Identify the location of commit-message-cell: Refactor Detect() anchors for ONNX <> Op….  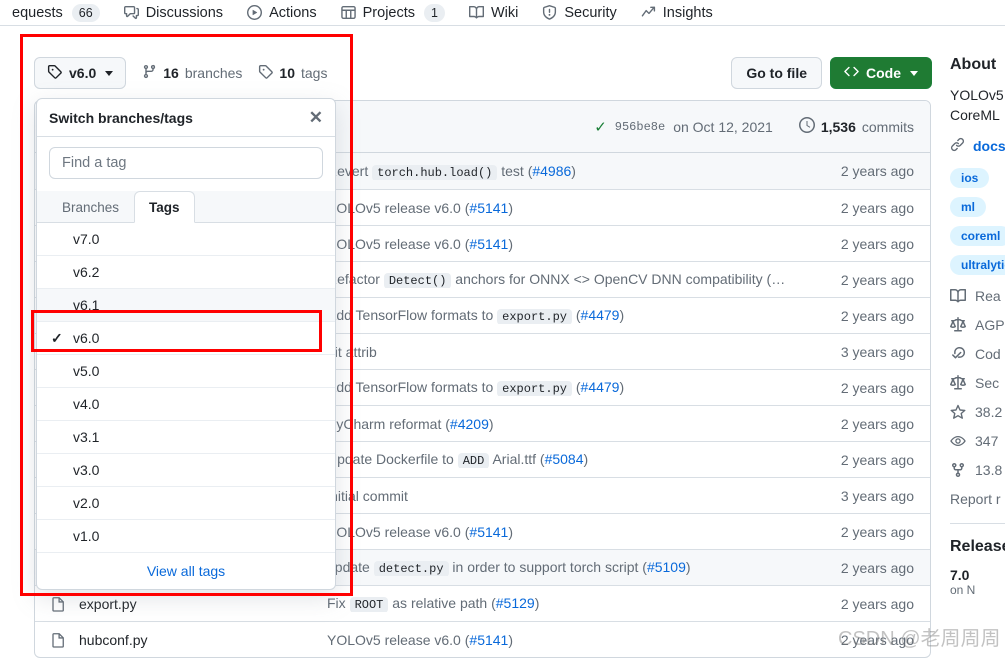
(584, 279).